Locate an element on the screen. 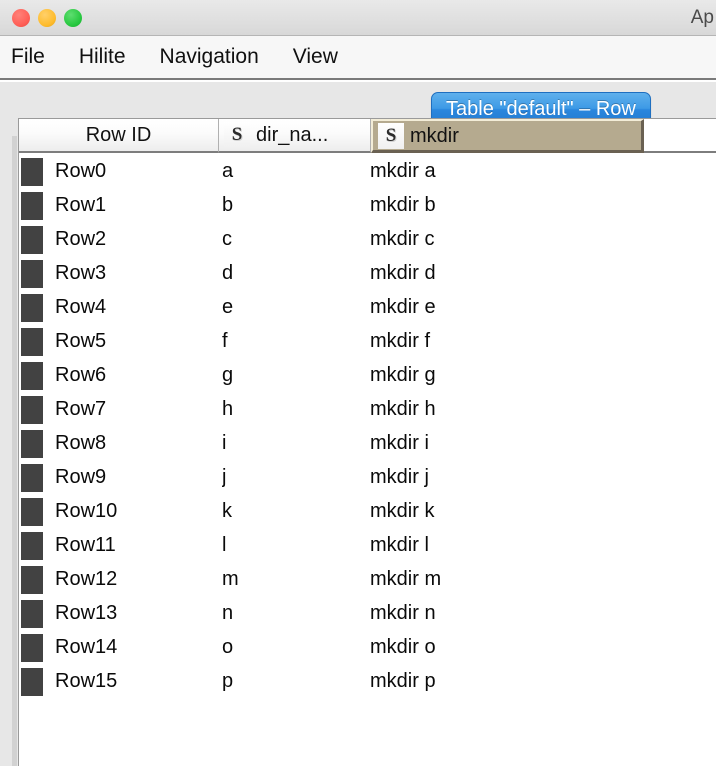  cell-dirname: g is located at coordinates (296, 376).